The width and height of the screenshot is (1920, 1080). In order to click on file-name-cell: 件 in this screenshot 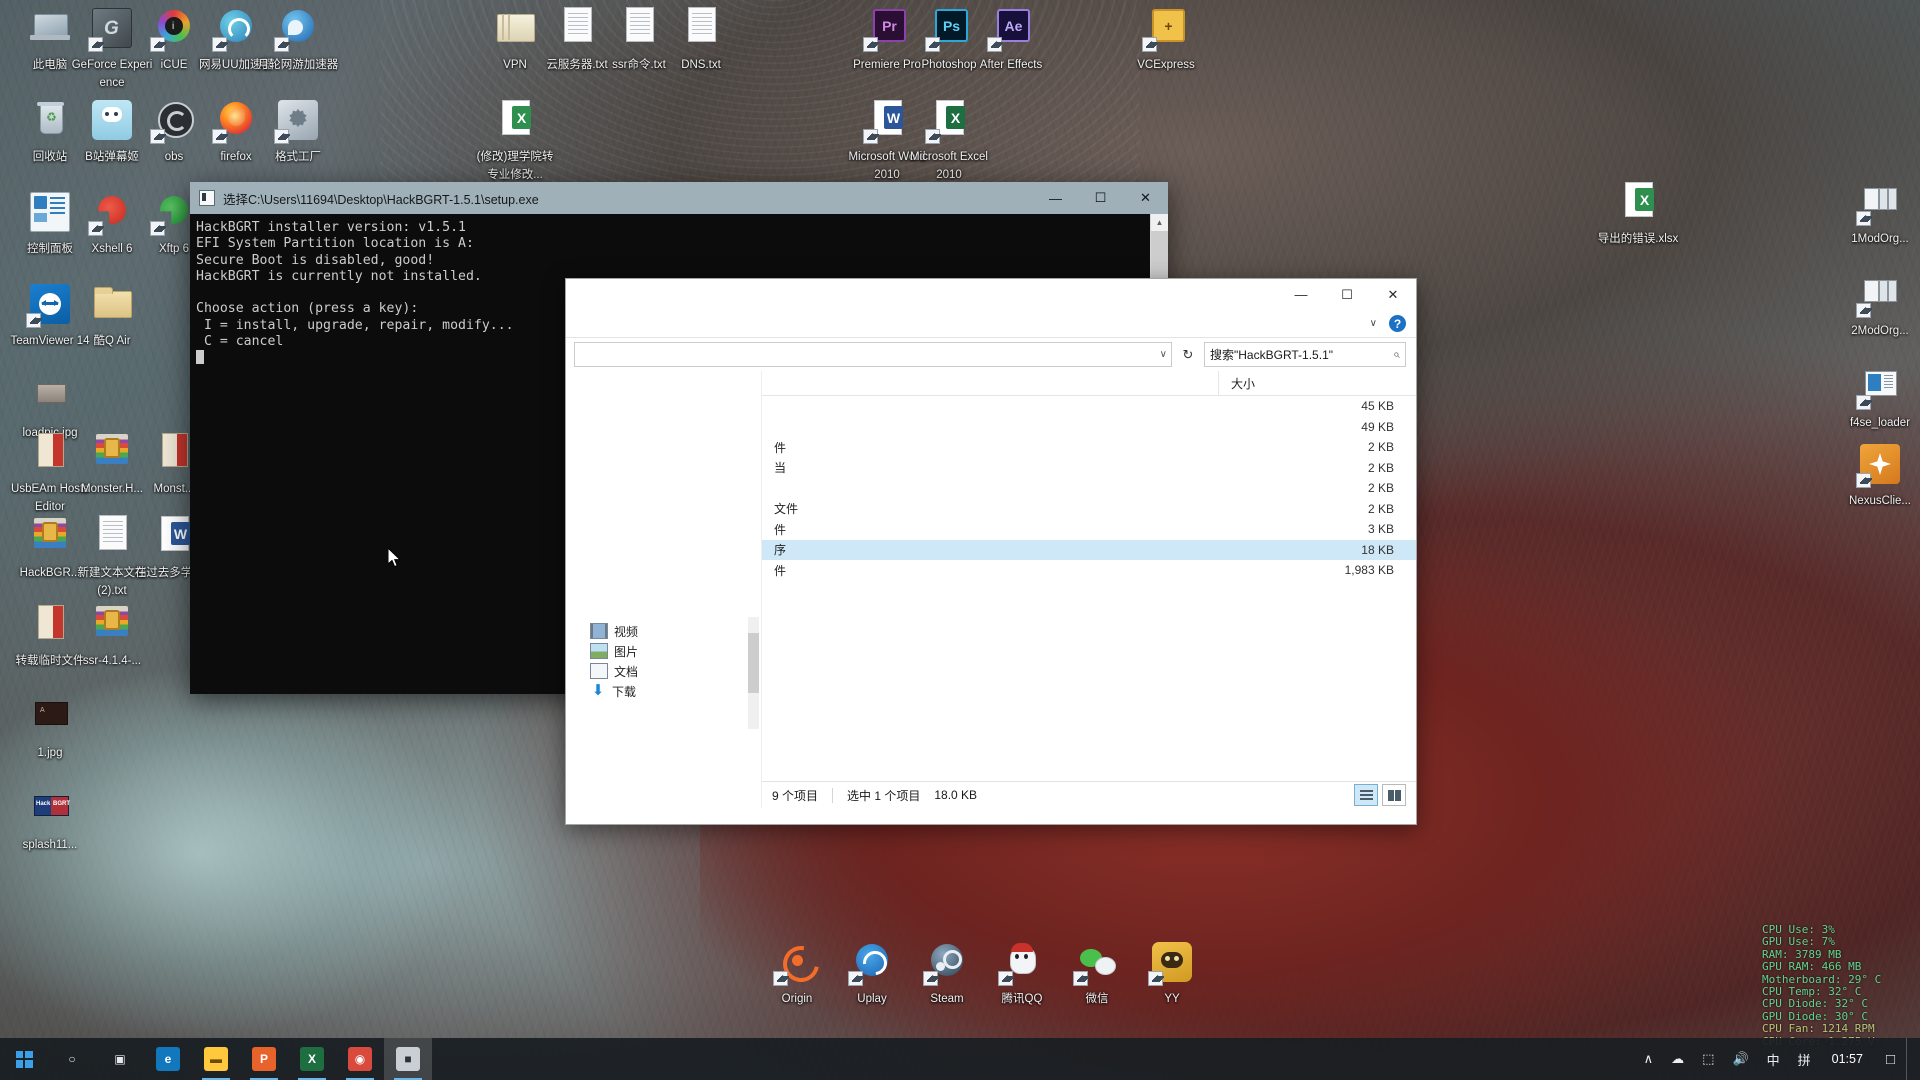, I will do `click(780, 570)`.